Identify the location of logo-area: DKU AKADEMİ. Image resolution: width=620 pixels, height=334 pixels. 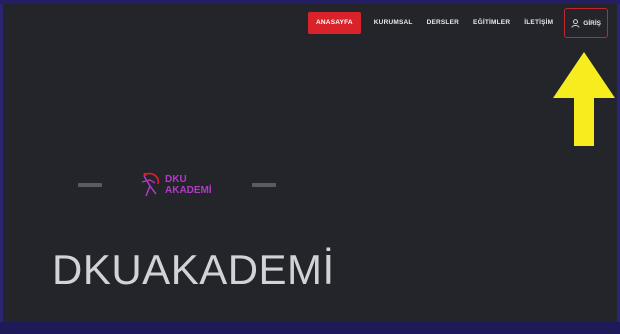
(177, 185).